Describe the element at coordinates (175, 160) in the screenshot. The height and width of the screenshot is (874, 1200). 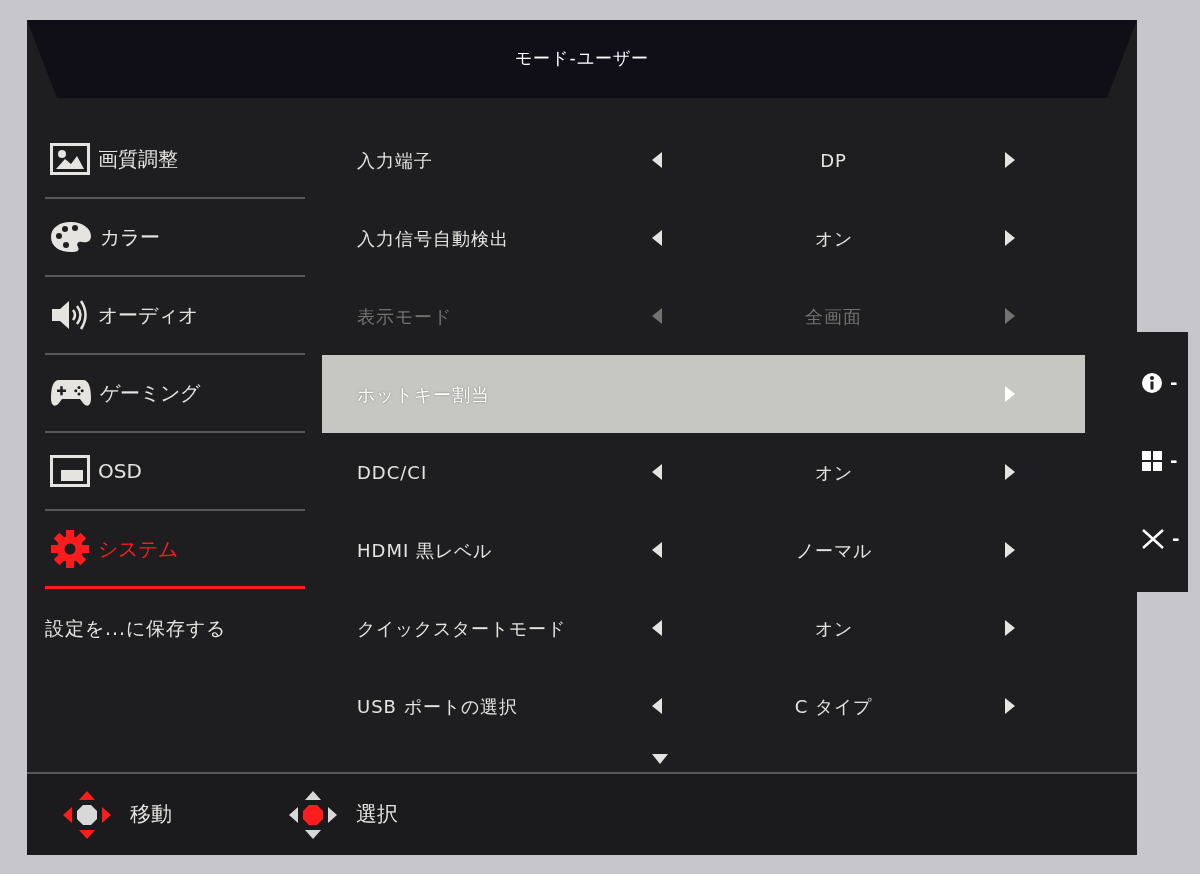
I see `sidebar-item: 画質調整` at that location.